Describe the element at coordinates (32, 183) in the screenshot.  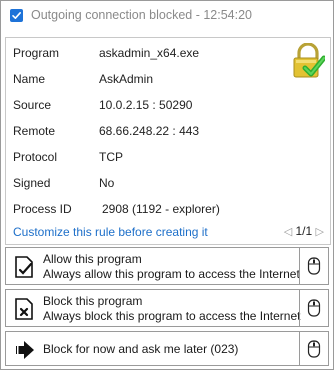
I see `signed-label: Signed` at that location.